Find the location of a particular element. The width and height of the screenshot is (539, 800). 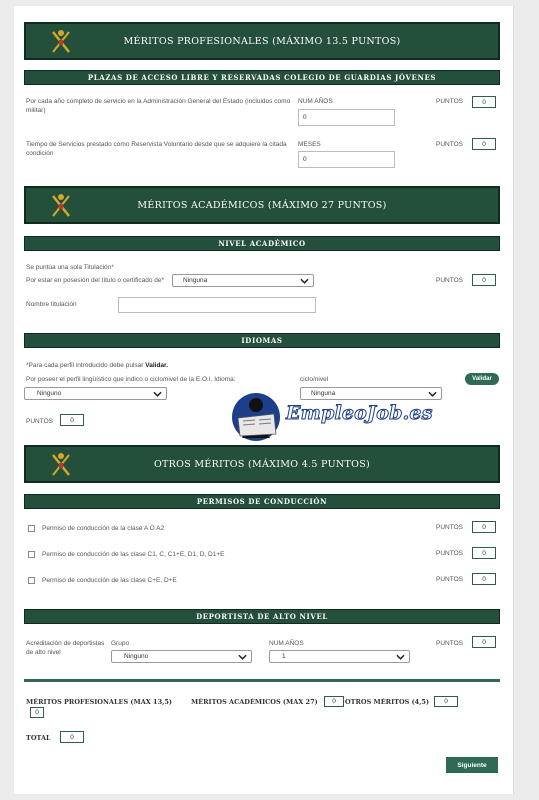

titulo-selected: Ninguna is located at coordinates (195, 280).